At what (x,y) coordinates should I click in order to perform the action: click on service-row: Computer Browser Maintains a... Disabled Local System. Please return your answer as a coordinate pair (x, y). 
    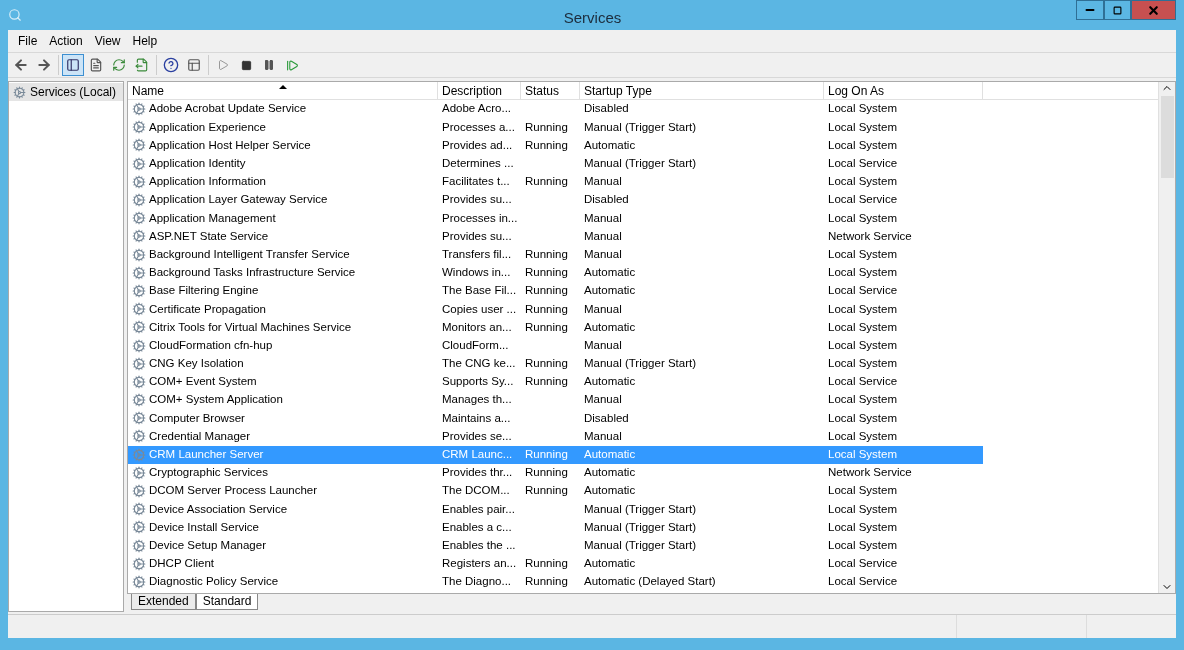
    Looking at the image, I should click on (555, 418).